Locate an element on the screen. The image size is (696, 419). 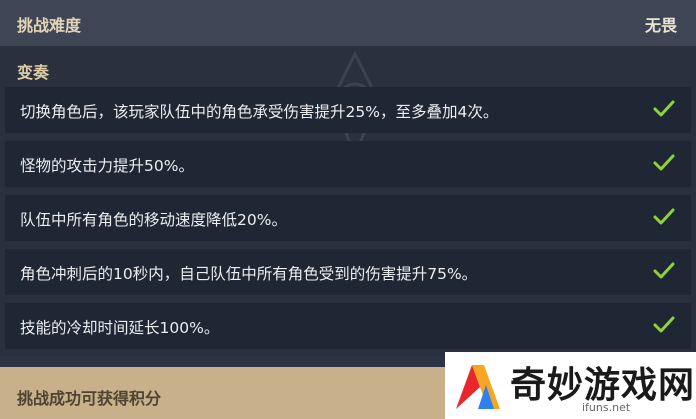
variations-title: 变奏 is located at coordinates (33, 72).